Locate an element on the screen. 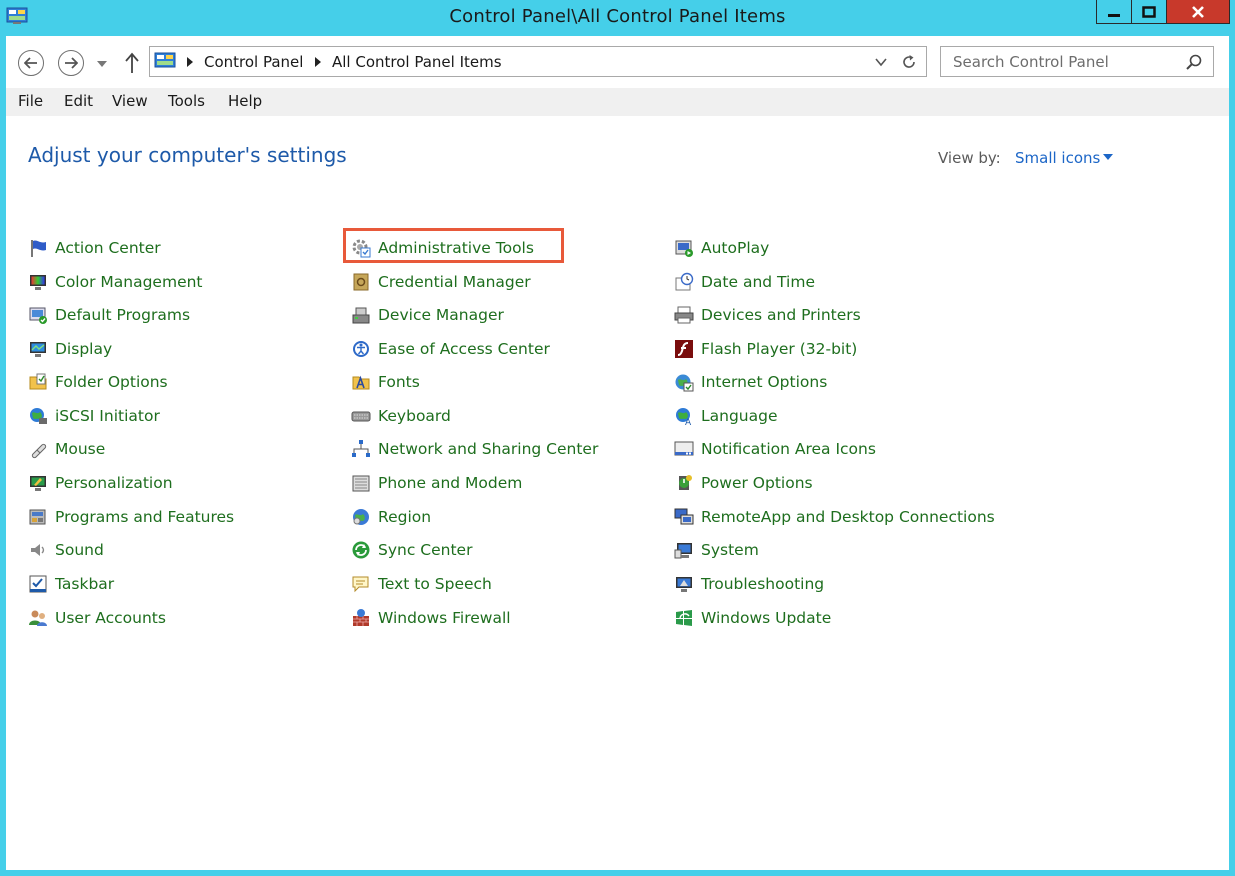 The width and height of the screenshot is (1235, 876). menu-help: Help is located at coordinates (245, 101).